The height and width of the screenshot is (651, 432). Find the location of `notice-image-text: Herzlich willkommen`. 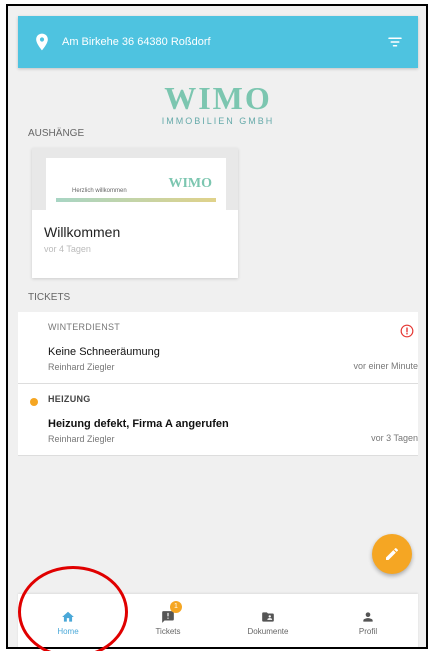

notice-image-text: Herzlich willkommen is located at coordinates (99, 191).